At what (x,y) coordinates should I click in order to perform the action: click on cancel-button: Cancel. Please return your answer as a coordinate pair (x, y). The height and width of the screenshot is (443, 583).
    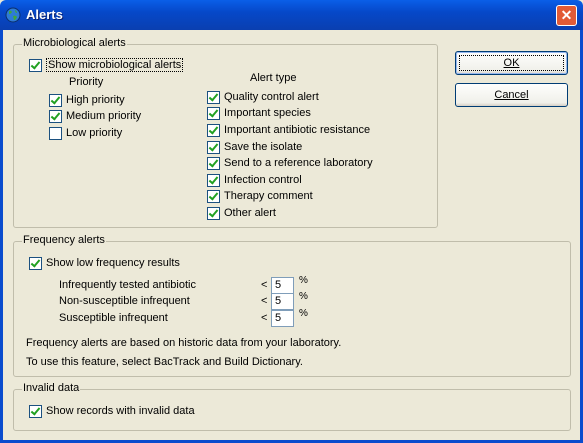
    Looking at the image, I should click on (511, 95).